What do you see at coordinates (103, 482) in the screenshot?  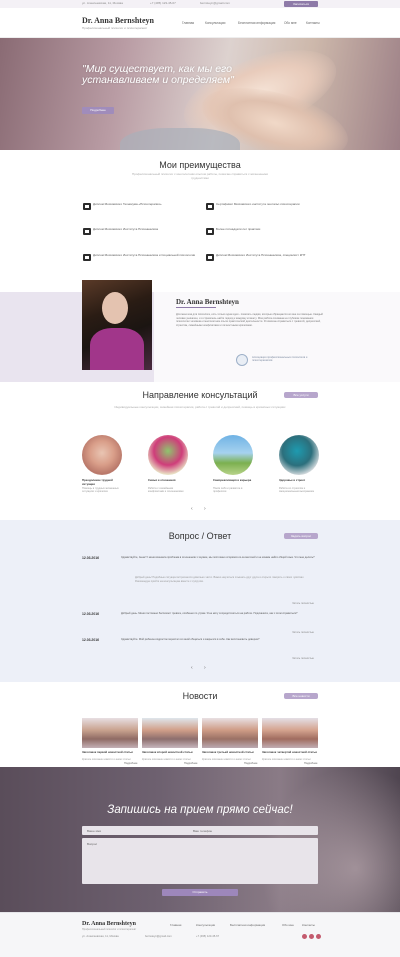 I see `consult-item-title: Преодоление трудной ситуации` at bounding box center [103, 482].